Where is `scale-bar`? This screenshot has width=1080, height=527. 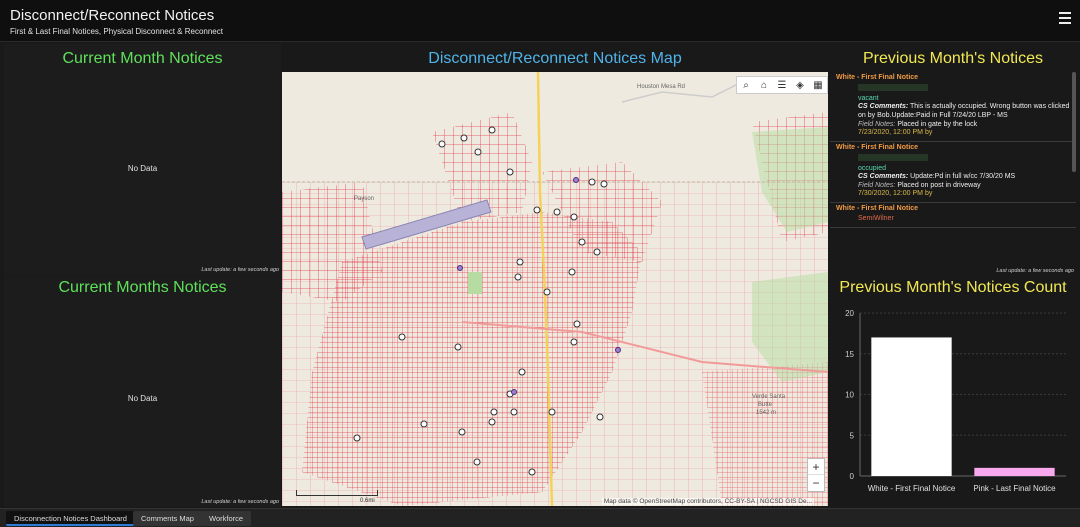 scale-bar is located at coordinates (337, 493).